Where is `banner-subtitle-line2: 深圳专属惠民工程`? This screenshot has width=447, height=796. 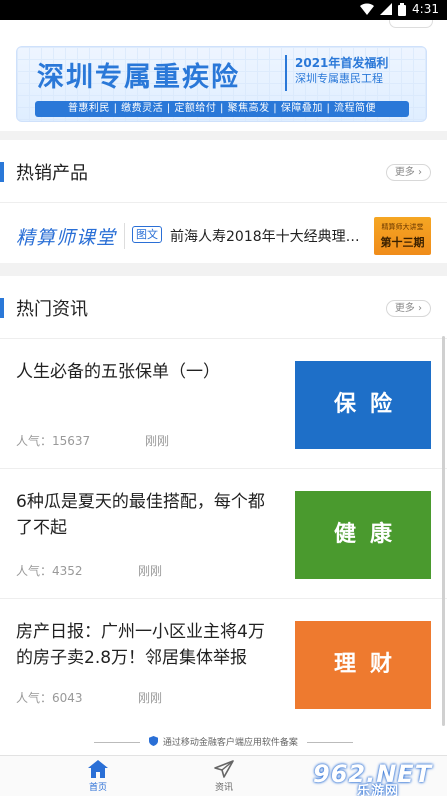
banner-subtitle-line2: 深圳专属惠民工程 is located at coordinates (339, 78).